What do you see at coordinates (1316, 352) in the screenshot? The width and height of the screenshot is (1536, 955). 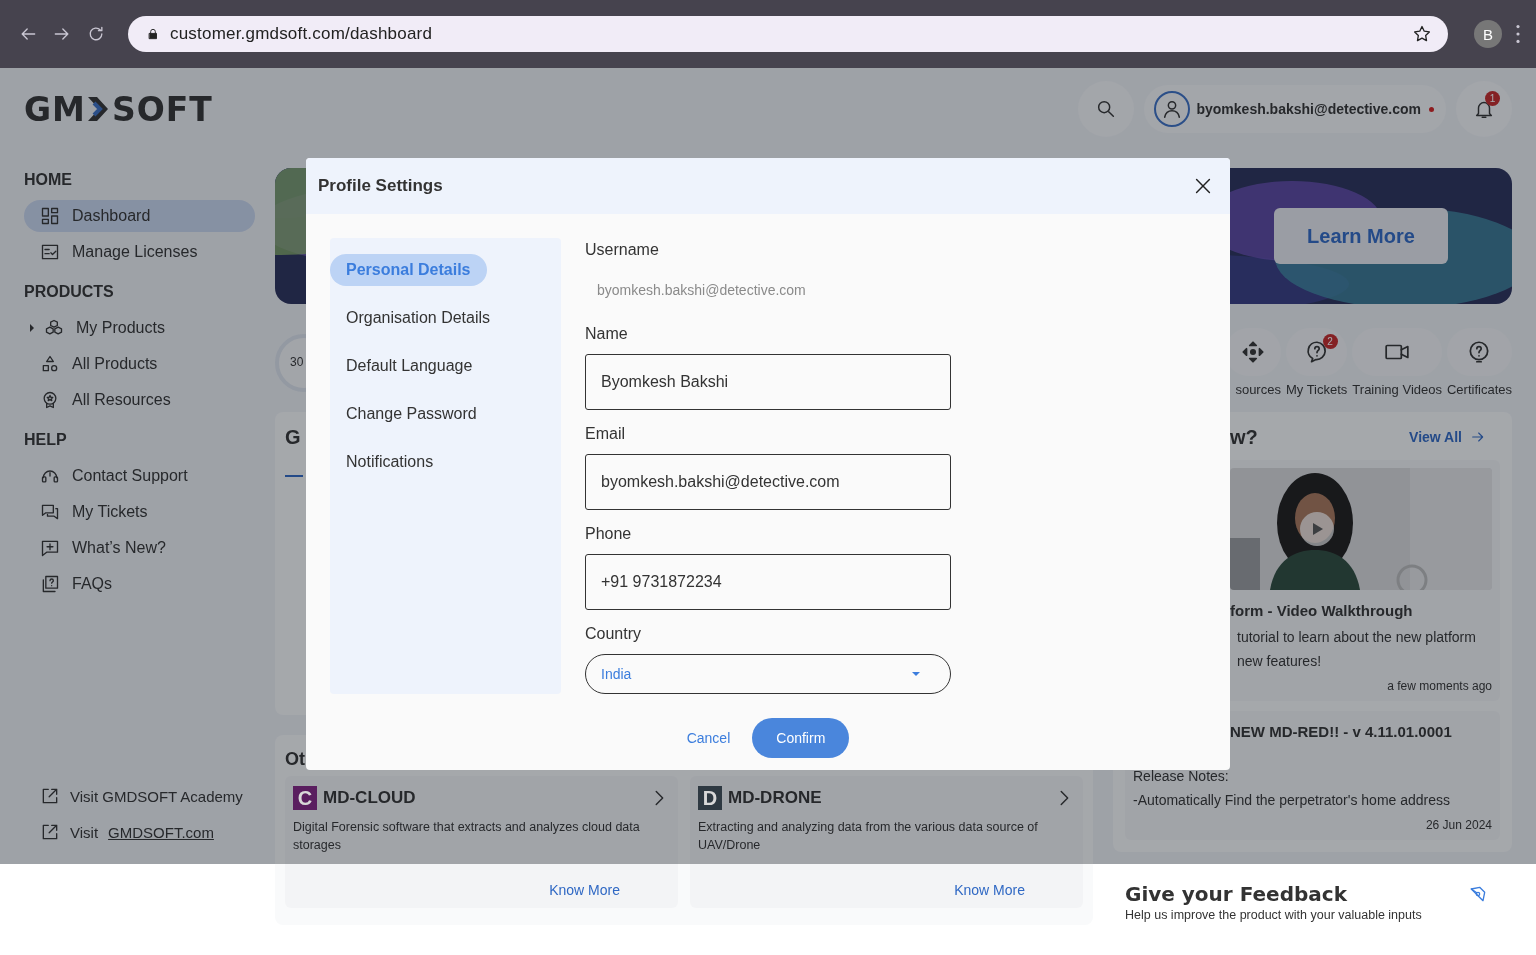 I see `quick-link-button: 2` at bounding box center [1316, 352].